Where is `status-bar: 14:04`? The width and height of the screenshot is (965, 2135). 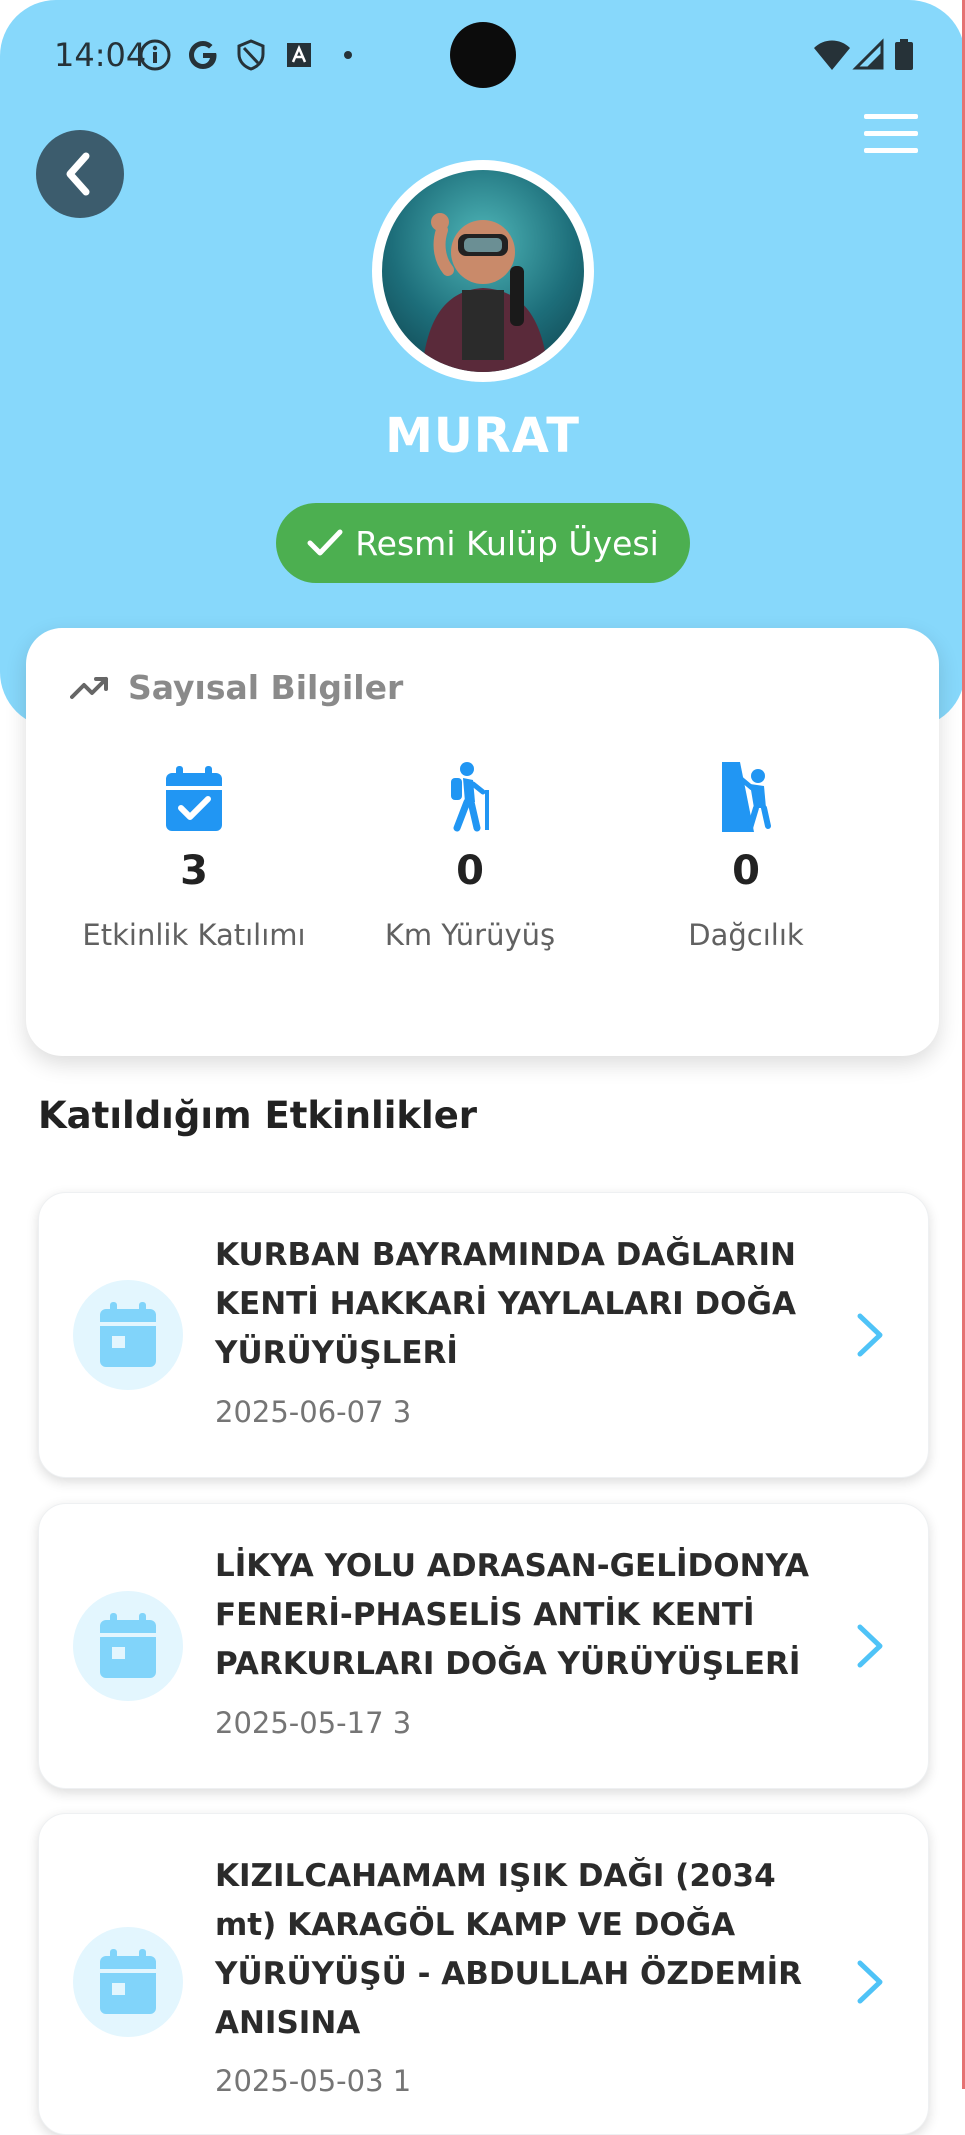 status-bar: 14:04 is located at coordinates (482, 55).